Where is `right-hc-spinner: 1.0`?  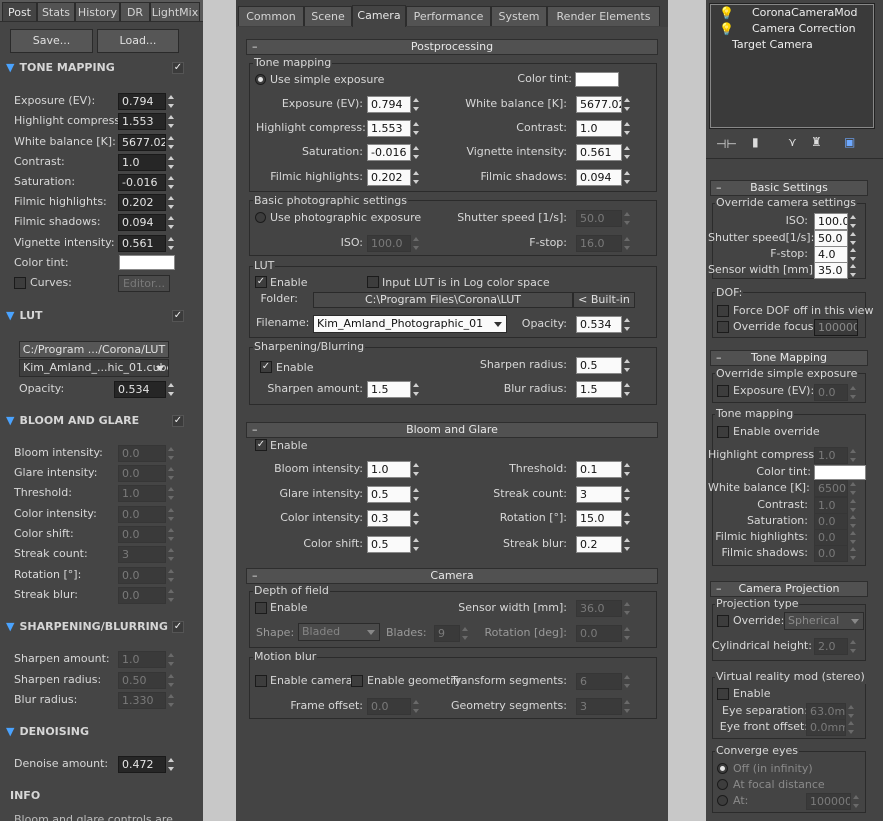 right-hc-spinner: 1.0 is located at coordinates (836, 455).